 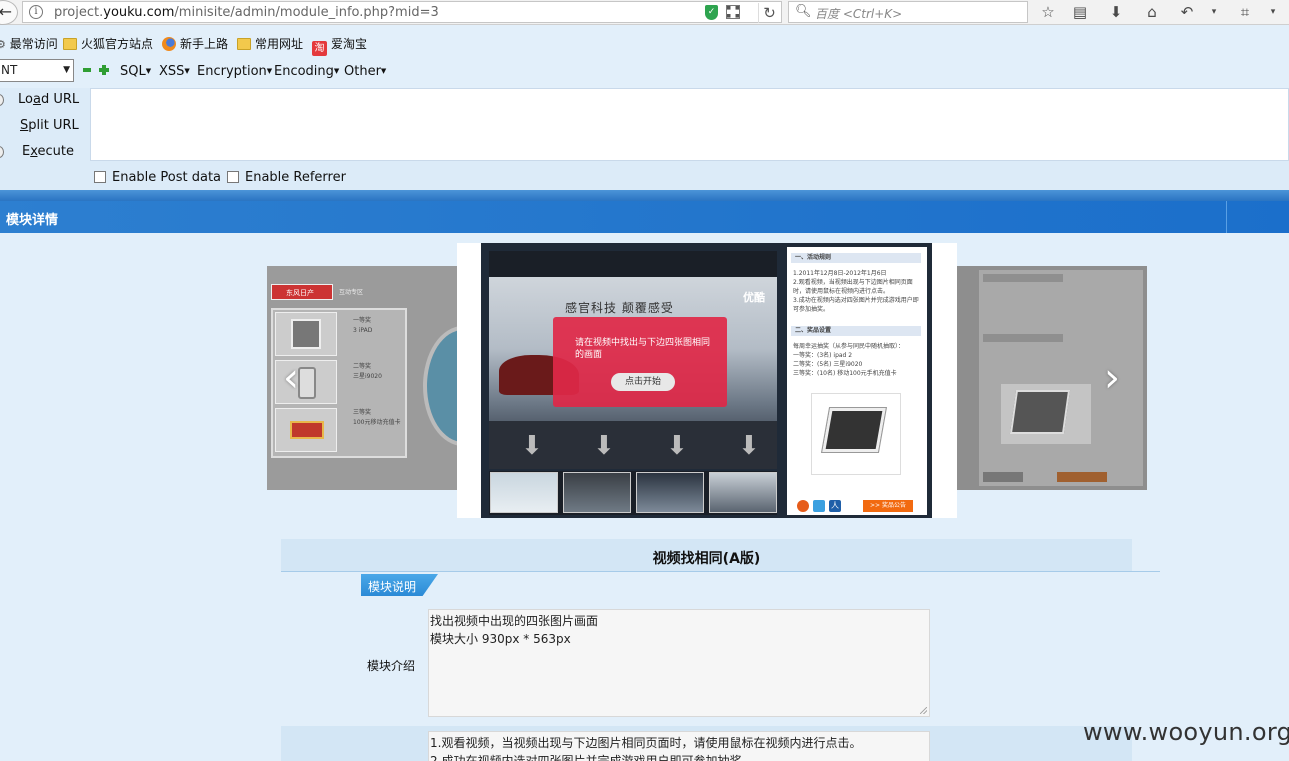 What do you see at coordinates (679, 663) in the screenshot?
I see `module-intro-textarea: 找出视频中出现的四张图片画面 模块大小 930px * 563px` at bounding box center [679, 663].